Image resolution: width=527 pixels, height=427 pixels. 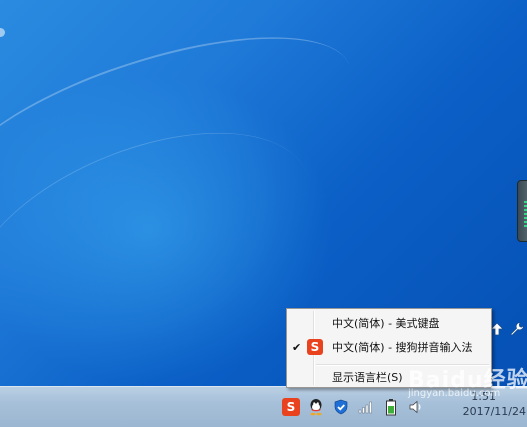 I want to click on network-signal-icon, so click(x=366, y=407).